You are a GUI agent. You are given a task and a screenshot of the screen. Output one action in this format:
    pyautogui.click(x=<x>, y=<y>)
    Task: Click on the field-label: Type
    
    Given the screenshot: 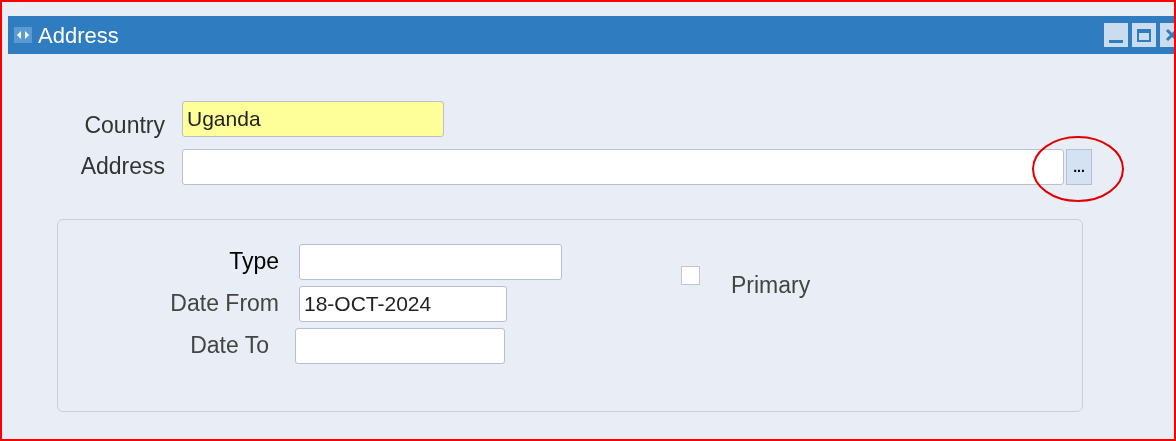 What is the action you would take?
    pyautogui.click(x=253, y=262)
    